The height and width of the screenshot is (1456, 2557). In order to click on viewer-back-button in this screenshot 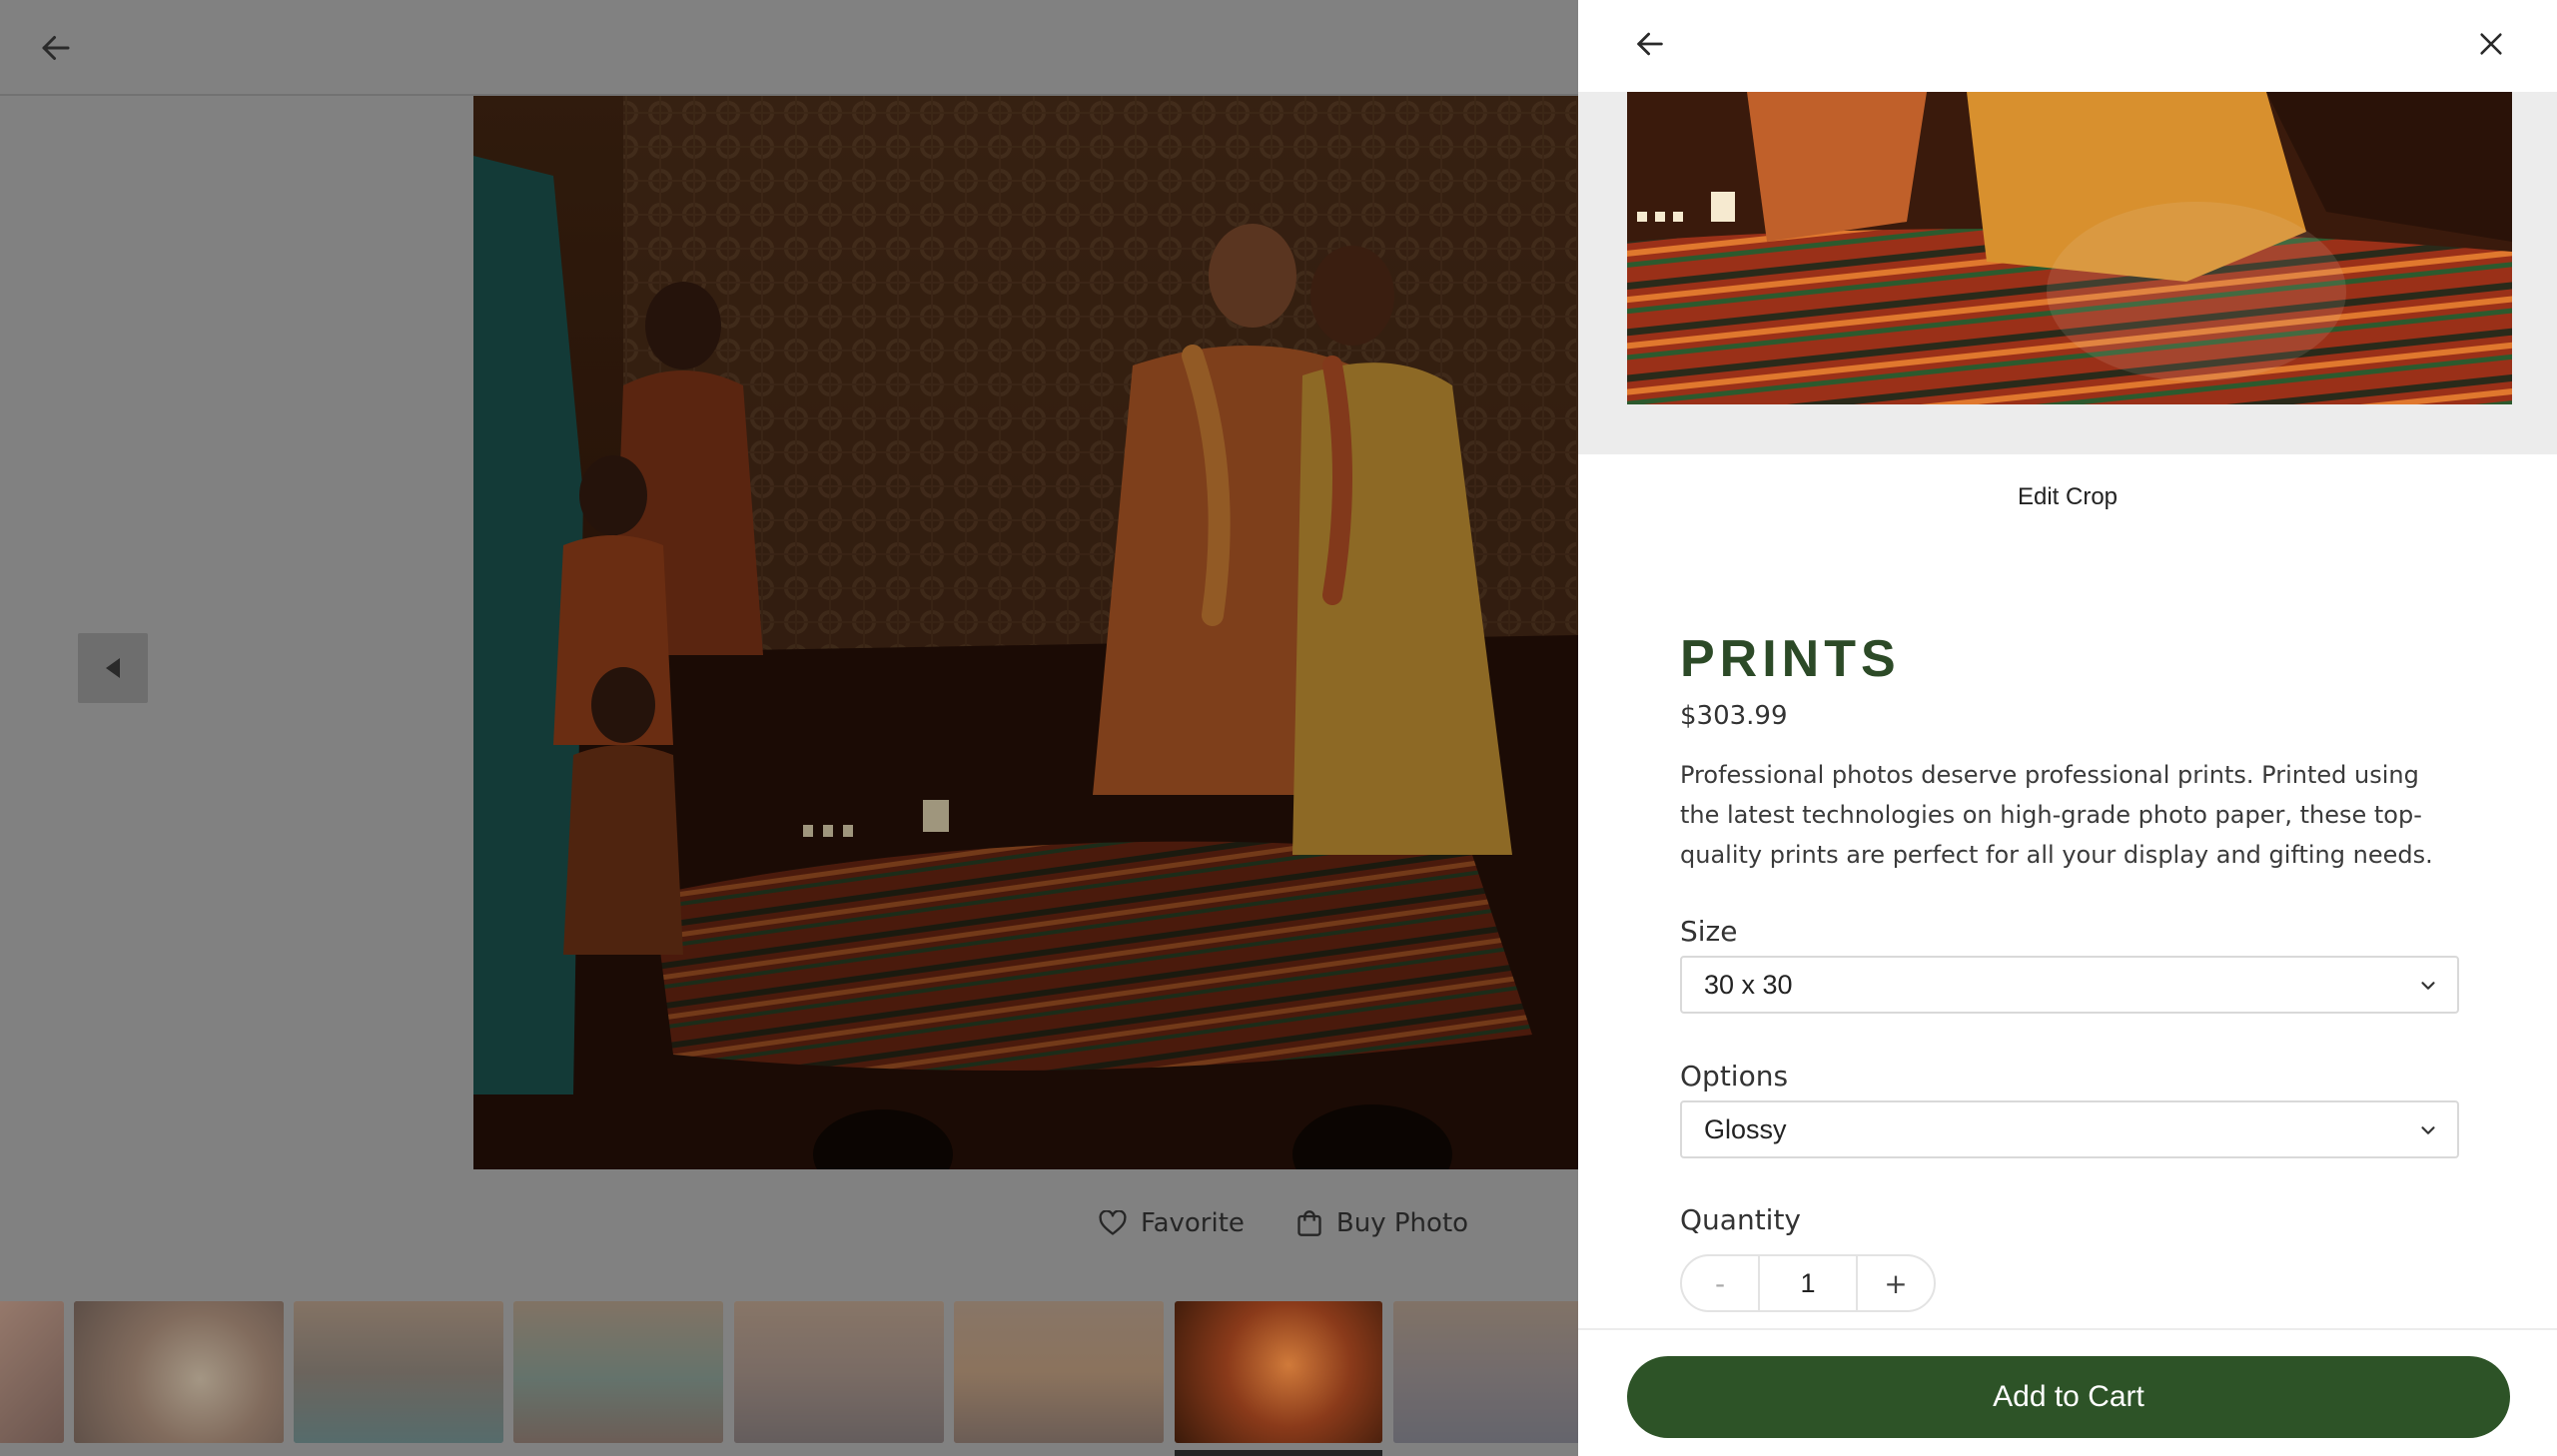, I will do `click(56, 48)`.